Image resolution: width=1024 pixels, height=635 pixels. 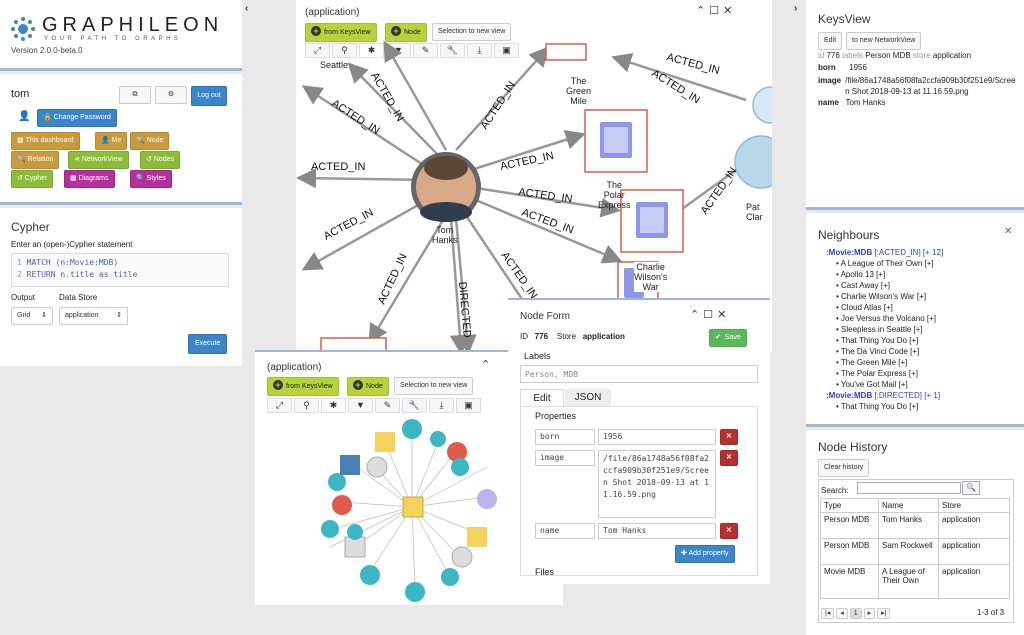 I want to click on neighbour-item: • Cloud Atlas [+], so click(x=923, y=307).